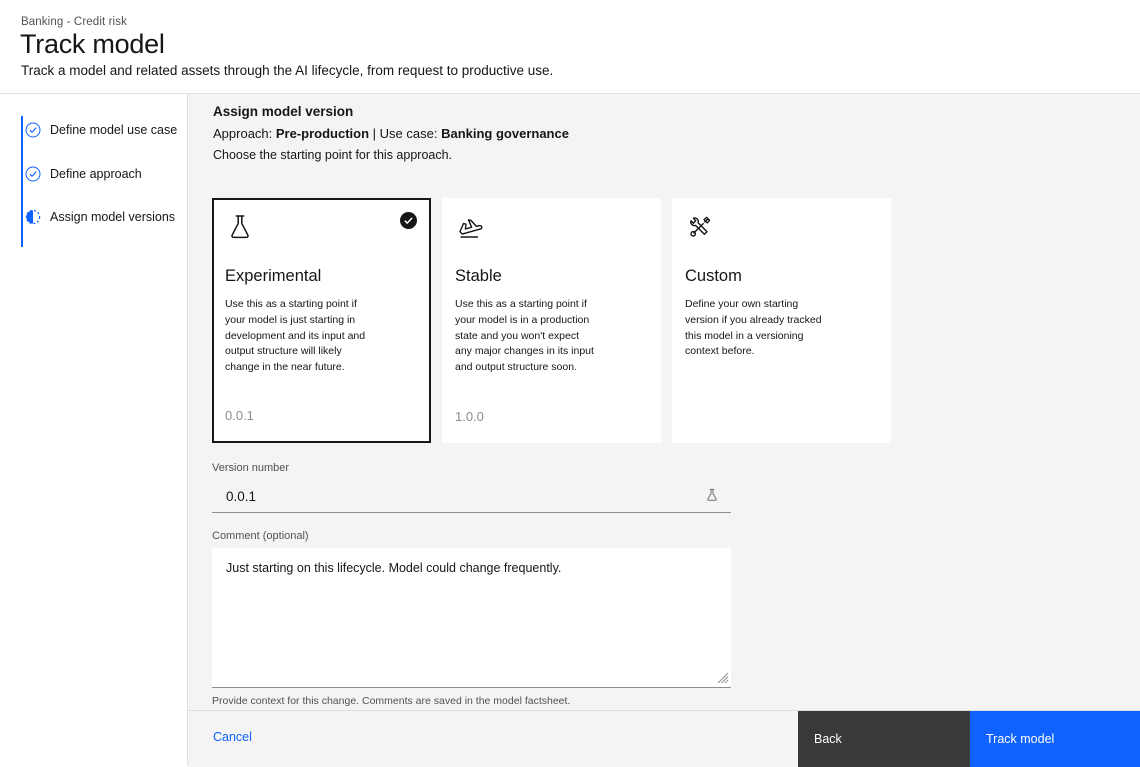 The height and width of the screenshot is (767, 1140). Describe the element at coordinates (471, 496) in the screenshot. I see `version-number-input: 0.0.1` at that location.